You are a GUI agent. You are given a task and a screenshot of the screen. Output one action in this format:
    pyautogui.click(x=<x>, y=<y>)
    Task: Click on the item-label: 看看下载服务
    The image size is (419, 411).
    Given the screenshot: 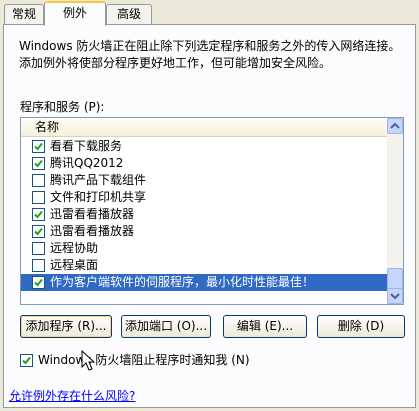 What is the action you would take?
    pyautogui.click(x=86, y=146)
    